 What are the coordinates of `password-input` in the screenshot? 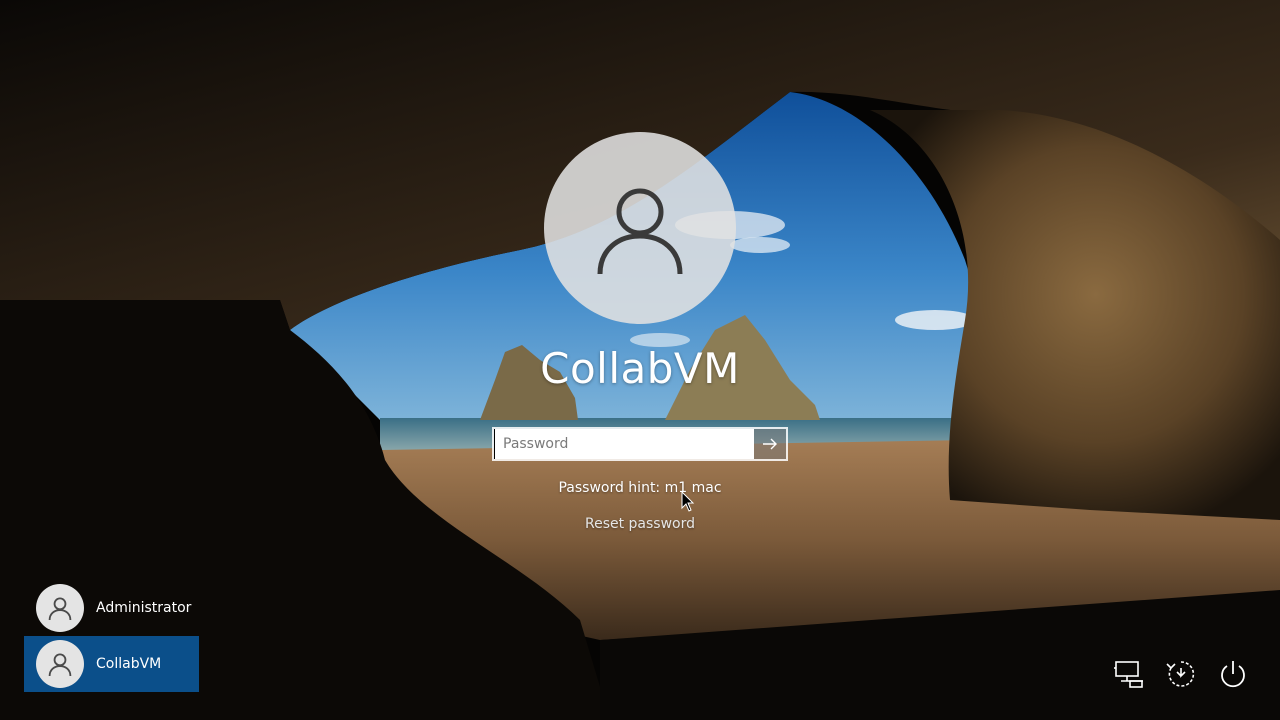 It's located at (624, 444).